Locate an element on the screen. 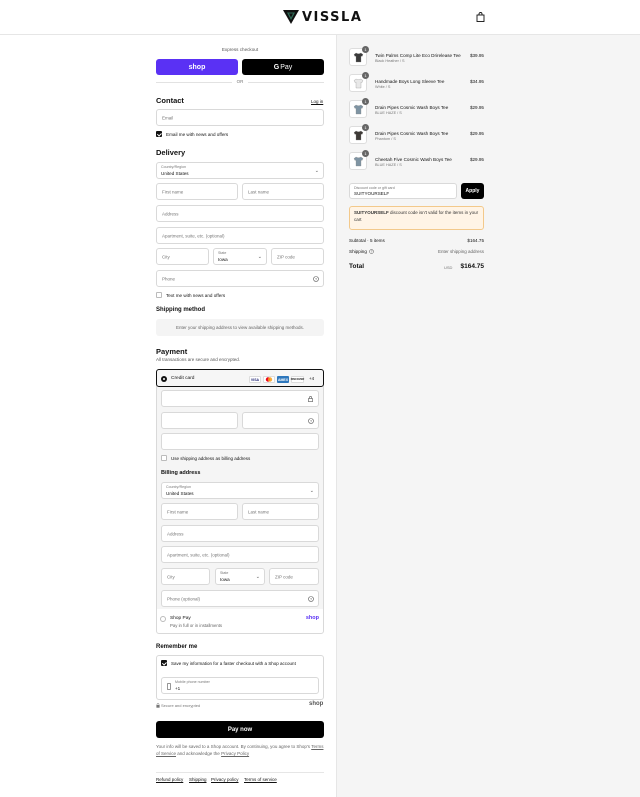 Image resolution: width=640 pixels, height=797 pixels. google-pay-label: Pay is located at coordinates (286, 67).